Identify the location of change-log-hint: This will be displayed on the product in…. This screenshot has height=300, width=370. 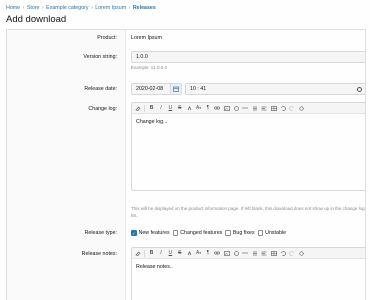
(248, 212).